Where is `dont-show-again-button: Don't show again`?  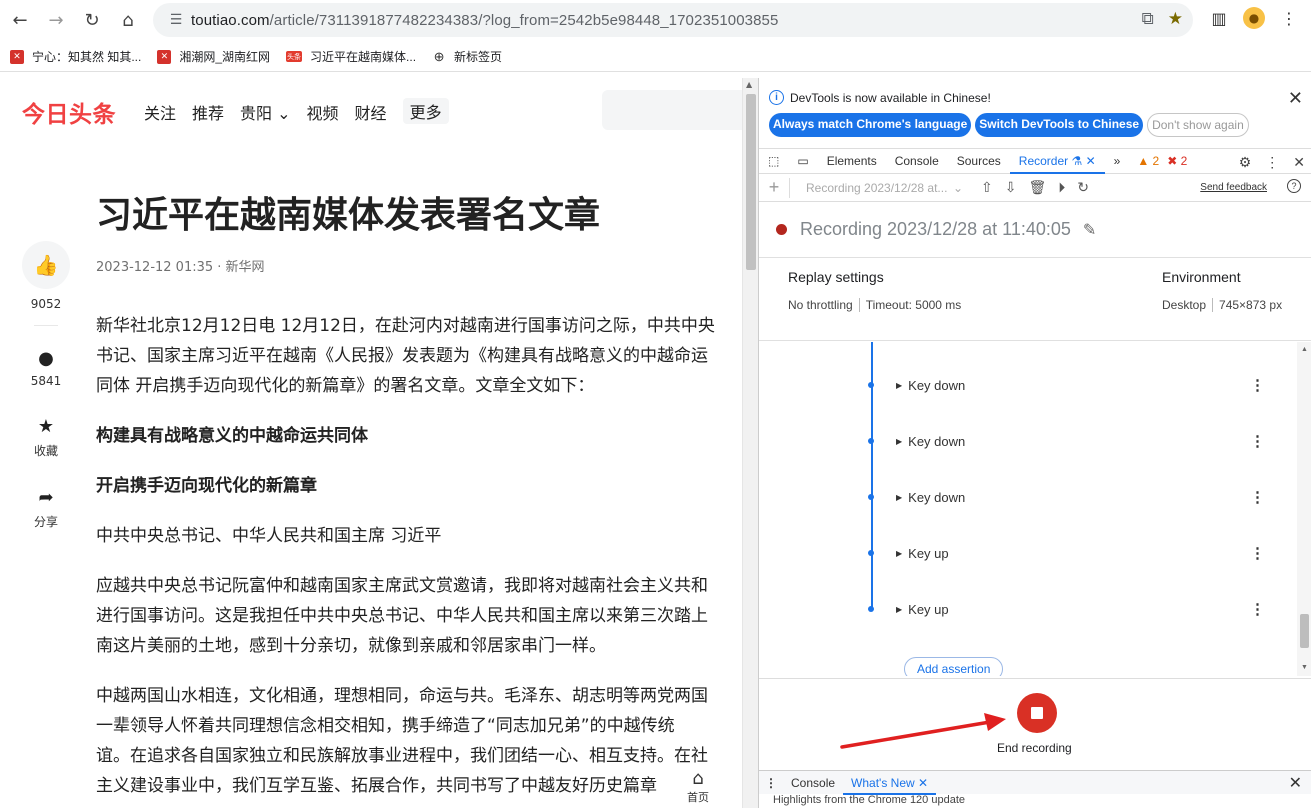
dont-show-again-button: Don't show again is located at coordinates (1198, 125).